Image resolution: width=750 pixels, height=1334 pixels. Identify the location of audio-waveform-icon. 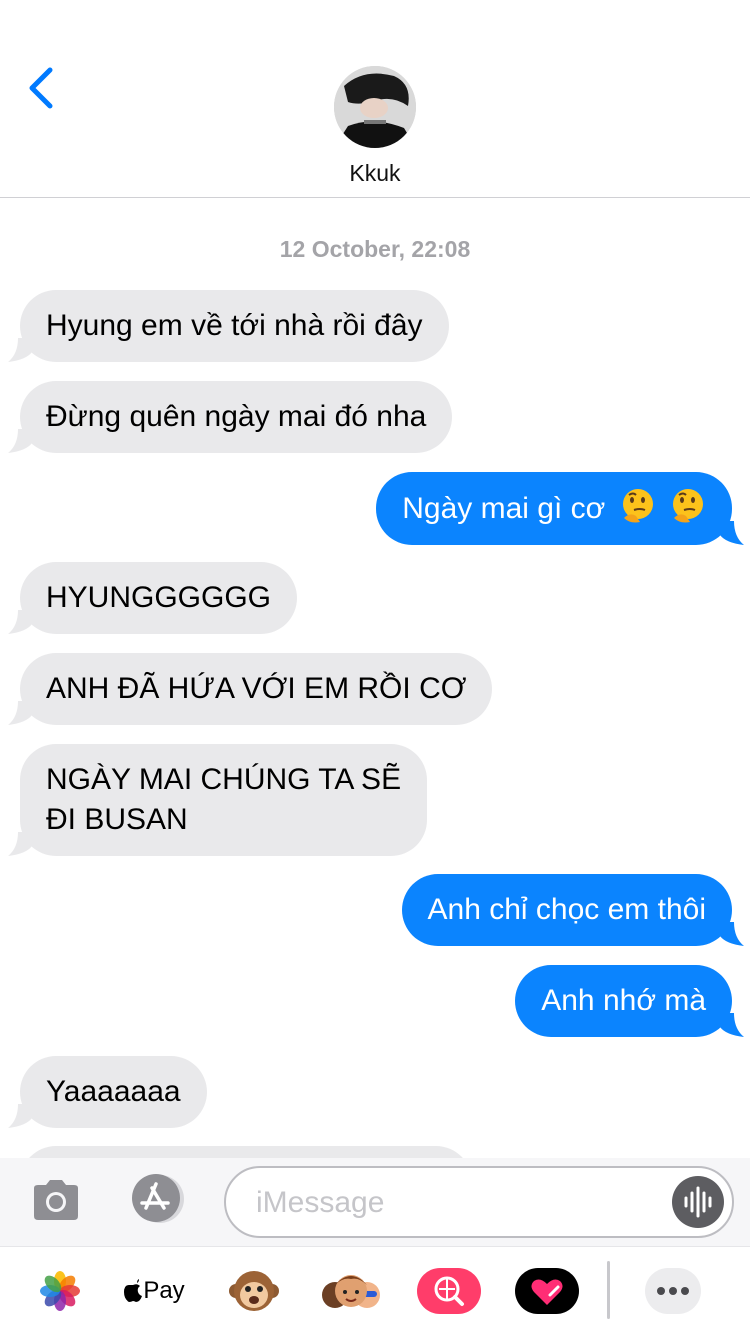
(698, 1202).